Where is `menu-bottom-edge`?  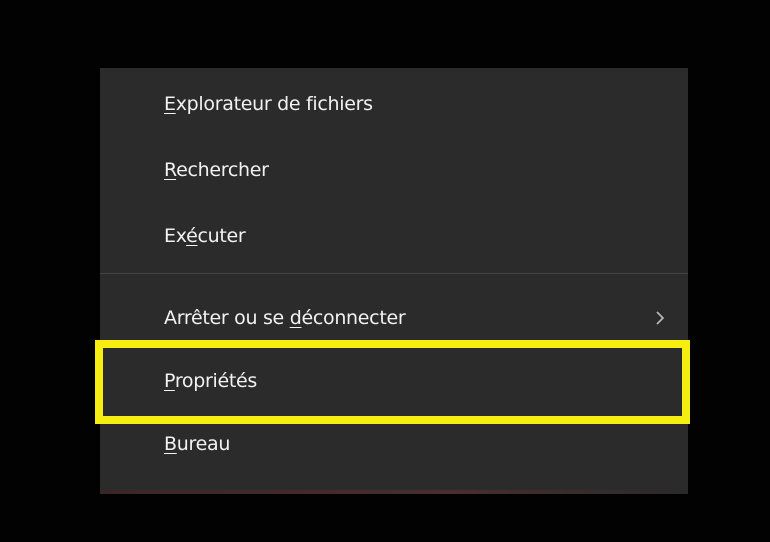 menu-bottom-edge is located at coordinates (394, 492).